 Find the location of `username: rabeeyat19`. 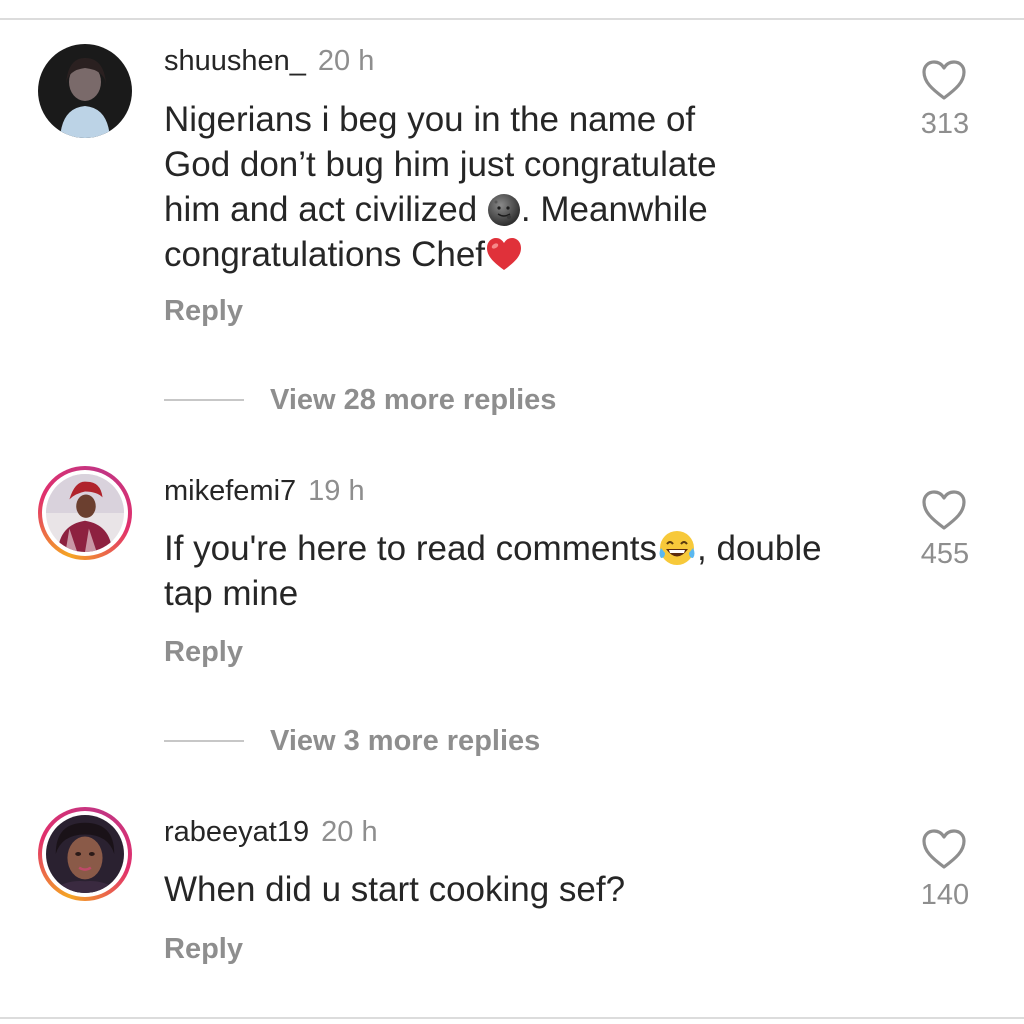

username: rabeeyat19 is located at coordinates (236, 832).